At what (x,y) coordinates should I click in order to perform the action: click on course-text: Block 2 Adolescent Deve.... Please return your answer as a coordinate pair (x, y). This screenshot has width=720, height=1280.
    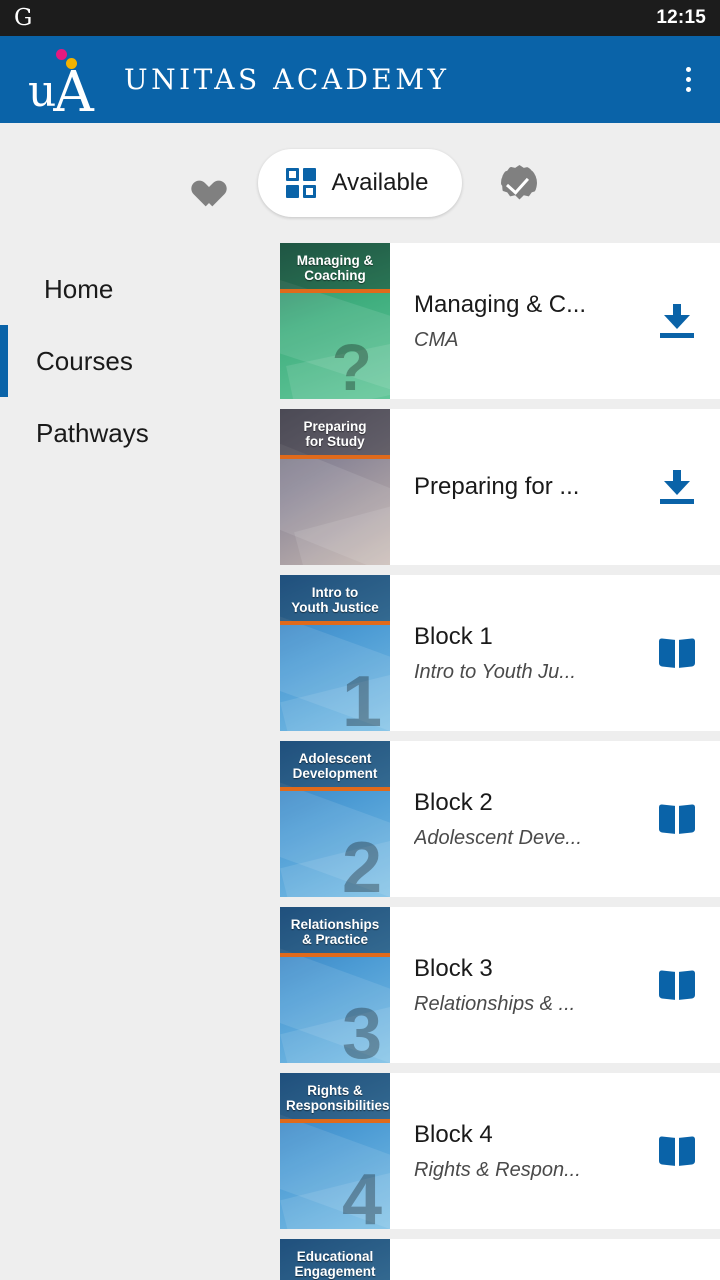
    Looking at the image, I should click on (512, 819).